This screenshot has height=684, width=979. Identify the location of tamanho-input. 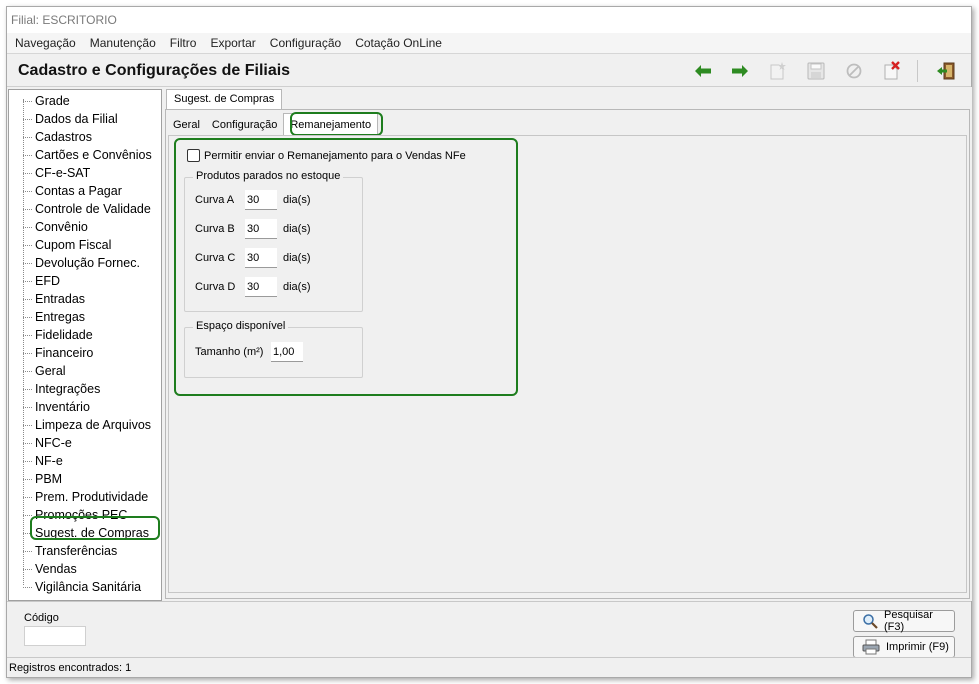
(287, 352).